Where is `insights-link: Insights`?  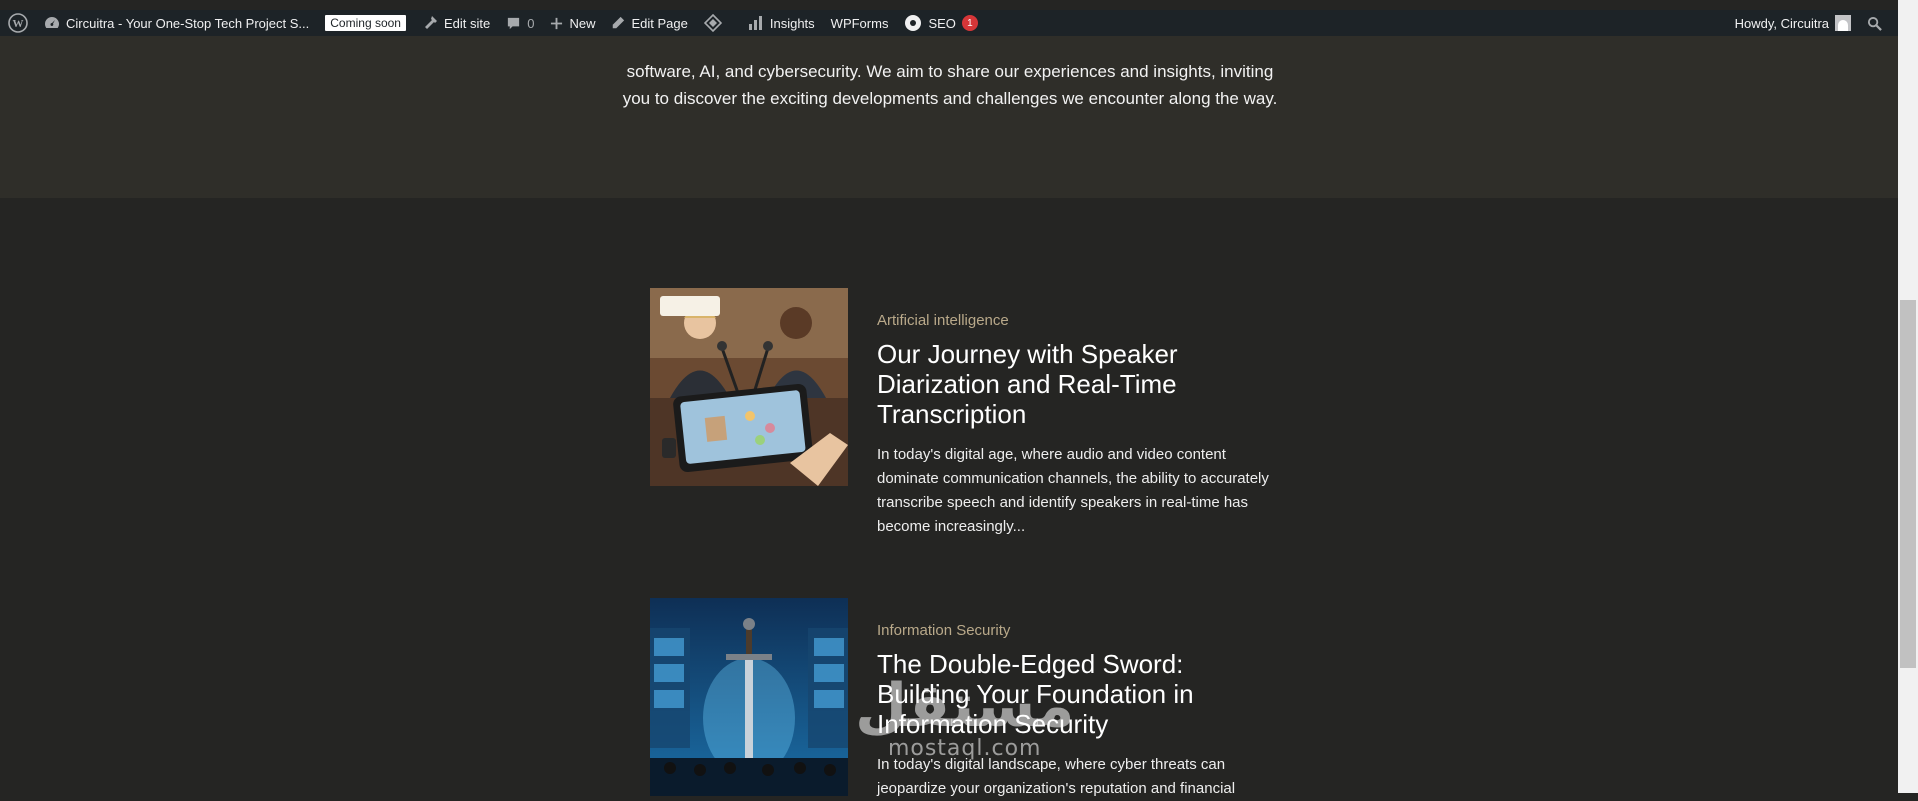 insights-link: Insights is located at coordinates (781, 23).